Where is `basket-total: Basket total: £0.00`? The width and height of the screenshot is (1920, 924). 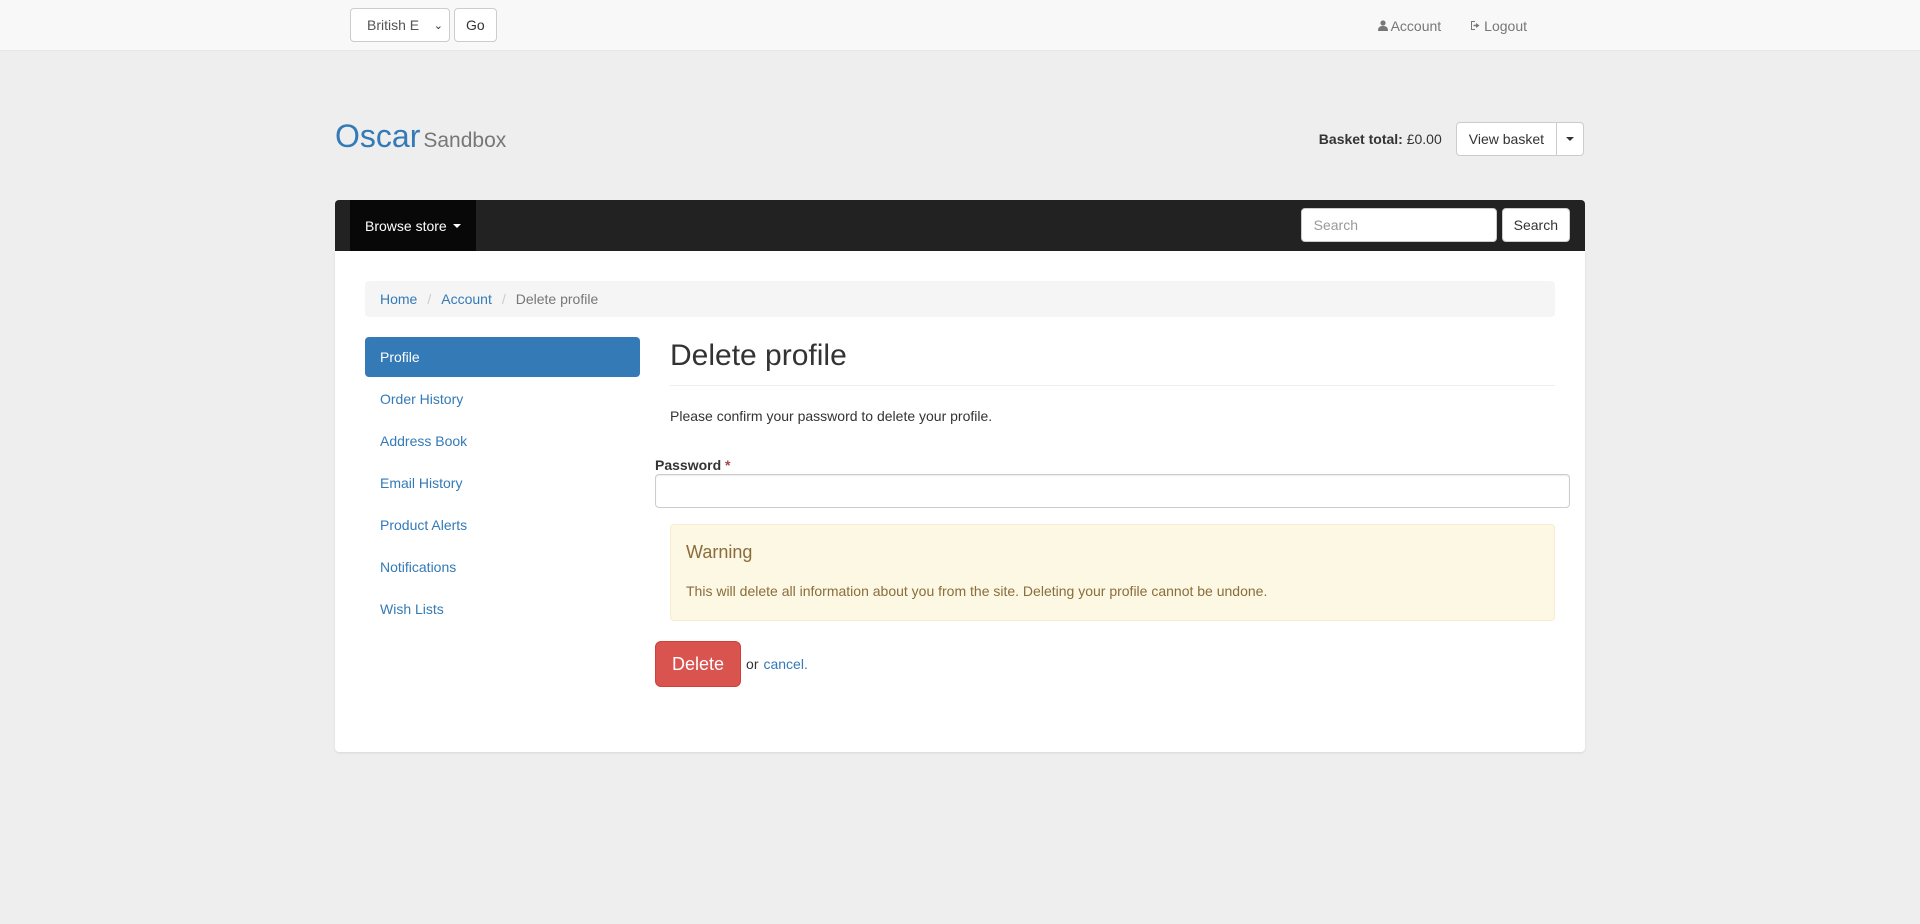 basket-total: Basket total: £0.00 is located at coordinates (1380, 139).